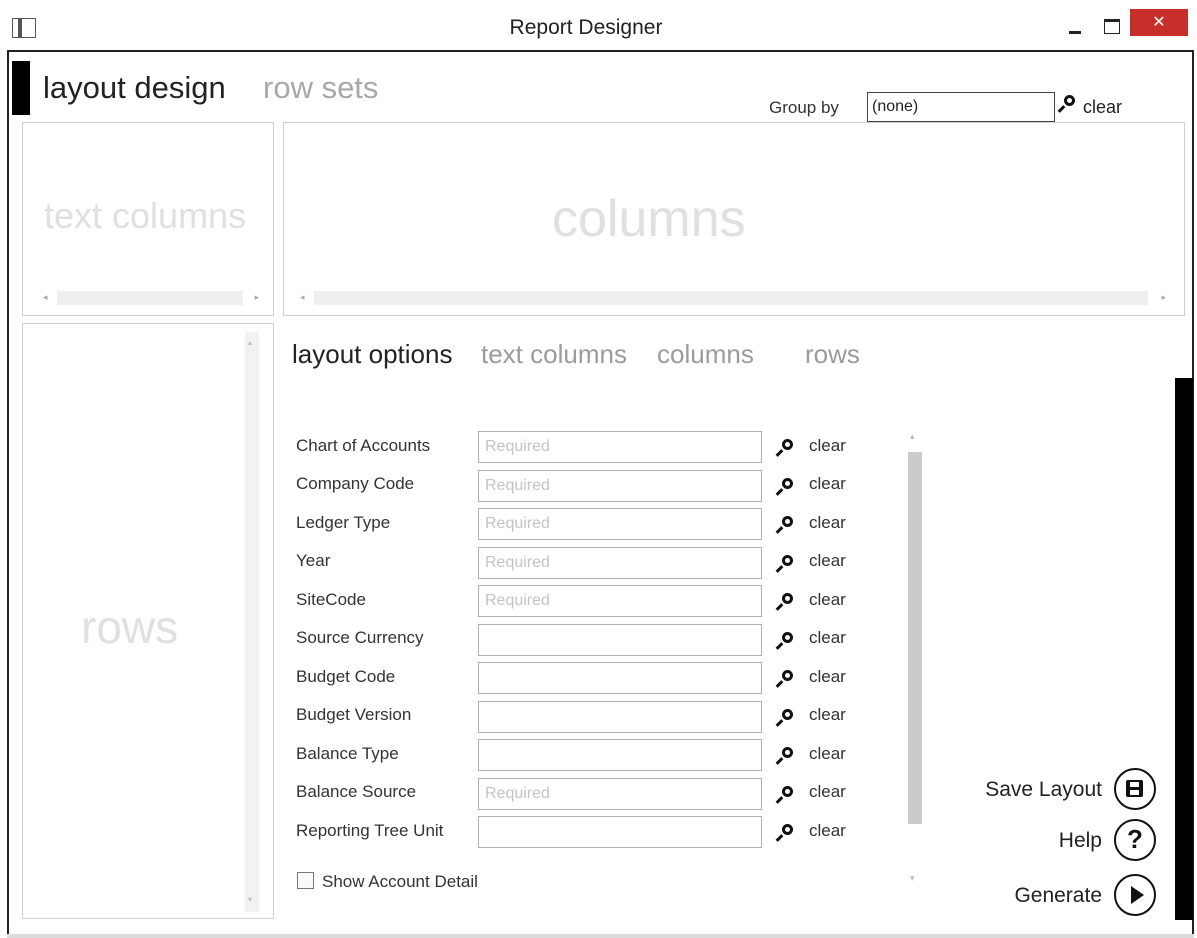 The image size is (1197, 938). What do you see at coordinates (620, 601) in the screenshot?
I see `sitecode-input` at bounding box center [620, 601].